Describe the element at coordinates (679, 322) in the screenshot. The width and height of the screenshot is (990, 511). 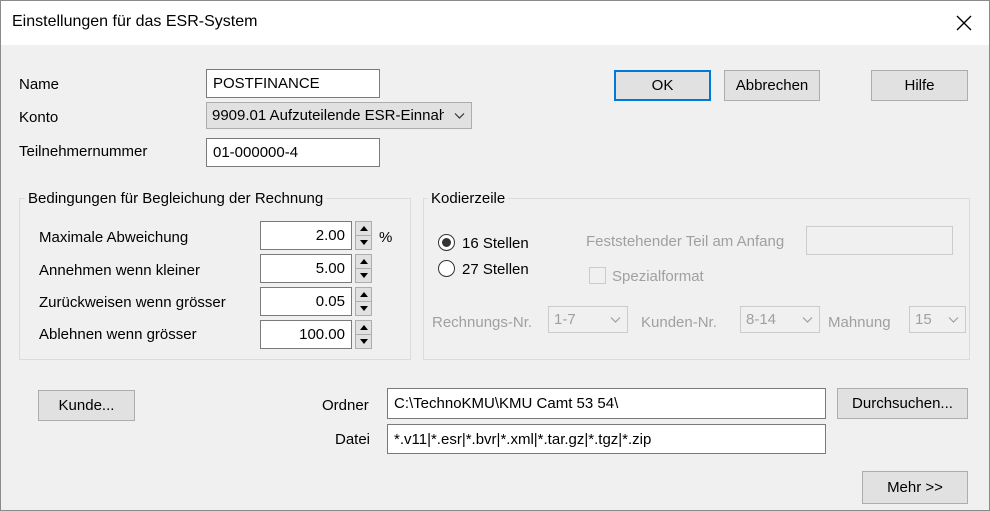
I see `kunden-label: Kunden-Nr.` at that location.